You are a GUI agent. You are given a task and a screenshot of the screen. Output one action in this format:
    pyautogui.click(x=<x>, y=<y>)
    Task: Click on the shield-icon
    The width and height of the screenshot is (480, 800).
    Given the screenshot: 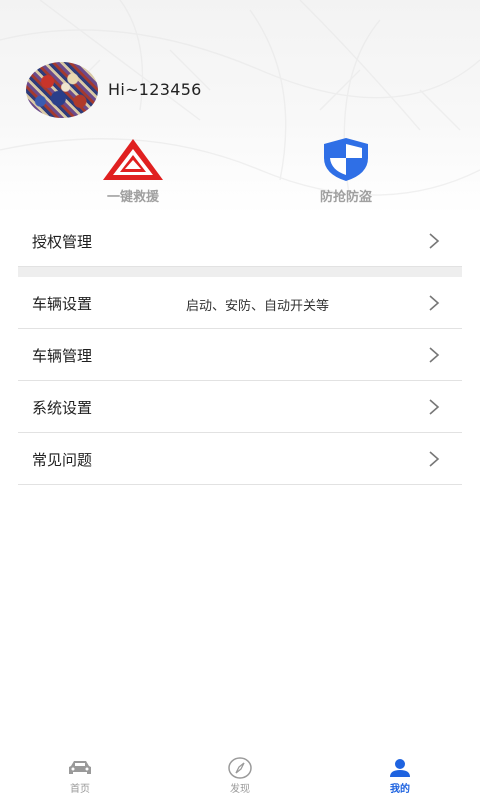 What is the action you would take?
    pyautogui.click(x=346, y=159)
    